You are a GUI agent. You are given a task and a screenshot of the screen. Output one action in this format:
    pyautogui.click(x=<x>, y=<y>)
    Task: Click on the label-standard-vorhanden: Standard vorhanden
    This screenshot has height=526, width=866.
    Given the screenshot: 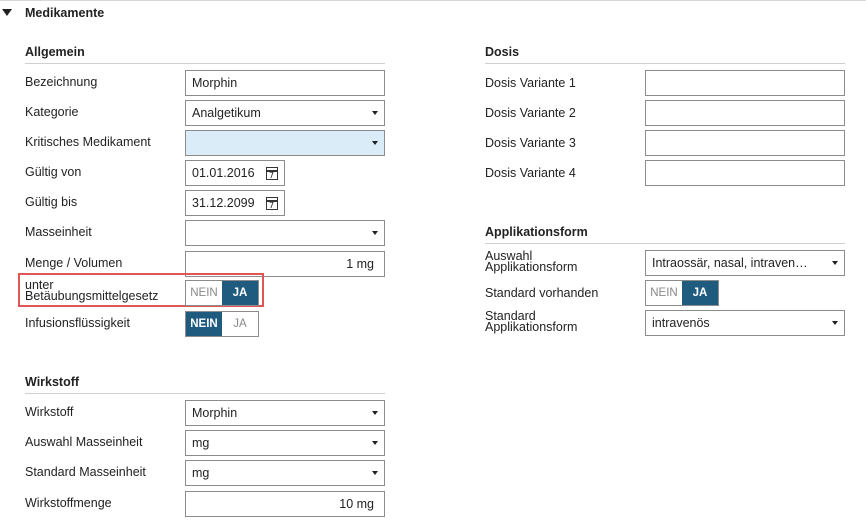 What is the action you would take?
    pyautogui.click(x=542, y=293)
    